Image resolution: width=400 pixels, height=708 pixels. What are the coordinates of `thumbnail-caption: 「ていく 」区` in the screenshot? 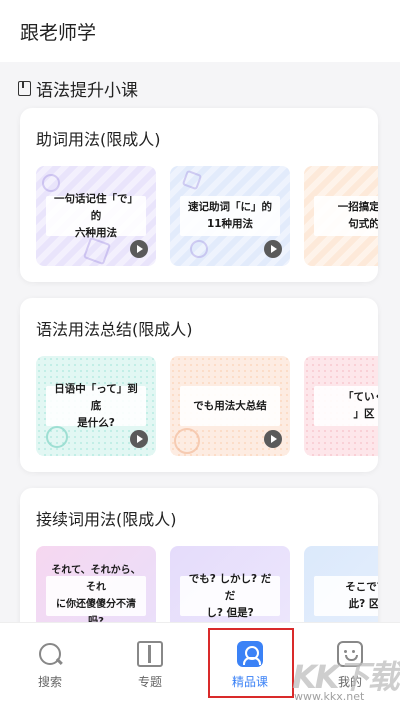 It's located at (346, 406).